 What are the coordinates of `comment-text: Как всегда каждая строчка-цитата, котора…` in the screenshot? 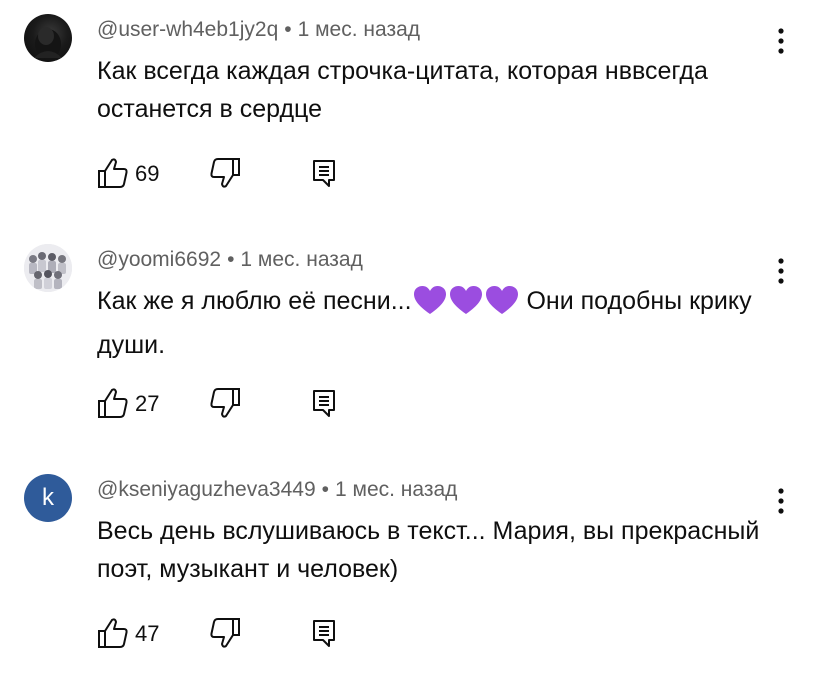 It's located at (402, 90).